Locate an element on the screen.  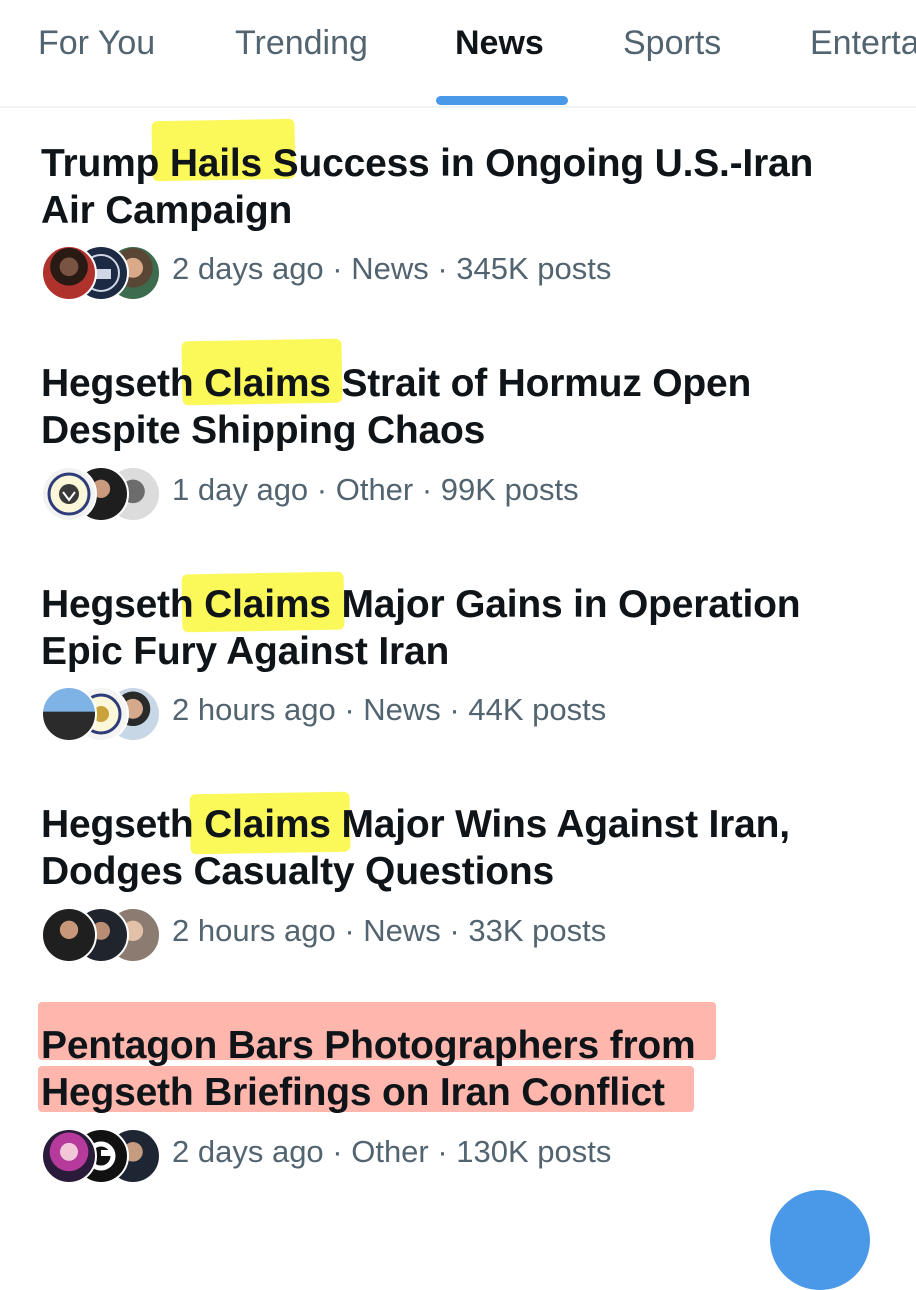
trend-meta: 2 days ago · News · 345K posts is located at coordinates (392, 268).